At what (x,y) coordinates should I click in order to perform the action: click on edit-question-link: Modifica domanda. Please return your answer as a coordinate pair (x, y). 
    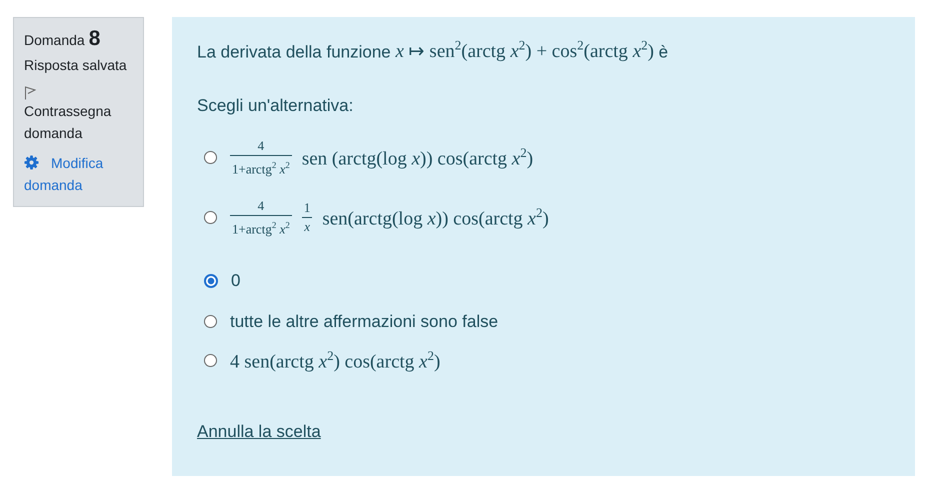
    Looking at the image, I should click on (78, 174).